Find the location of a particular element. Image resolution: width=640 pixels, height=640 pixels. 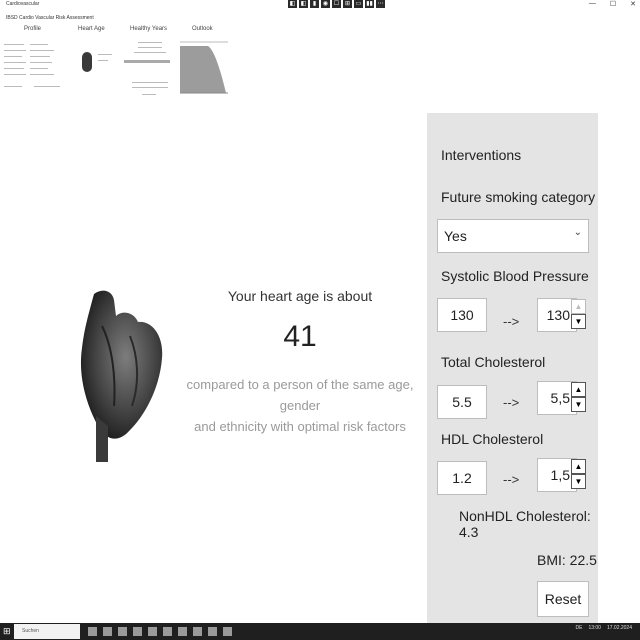

language-indicator: DE is located at coordinates (579, 628).